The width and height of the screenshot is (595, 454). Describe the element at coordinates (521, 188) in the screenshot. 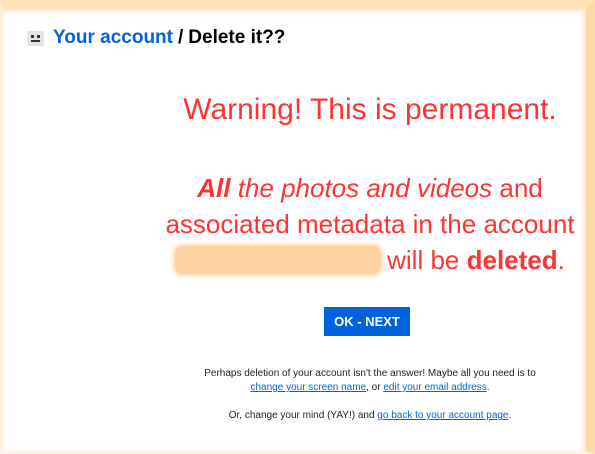

I see `warning-and: and` at that location.